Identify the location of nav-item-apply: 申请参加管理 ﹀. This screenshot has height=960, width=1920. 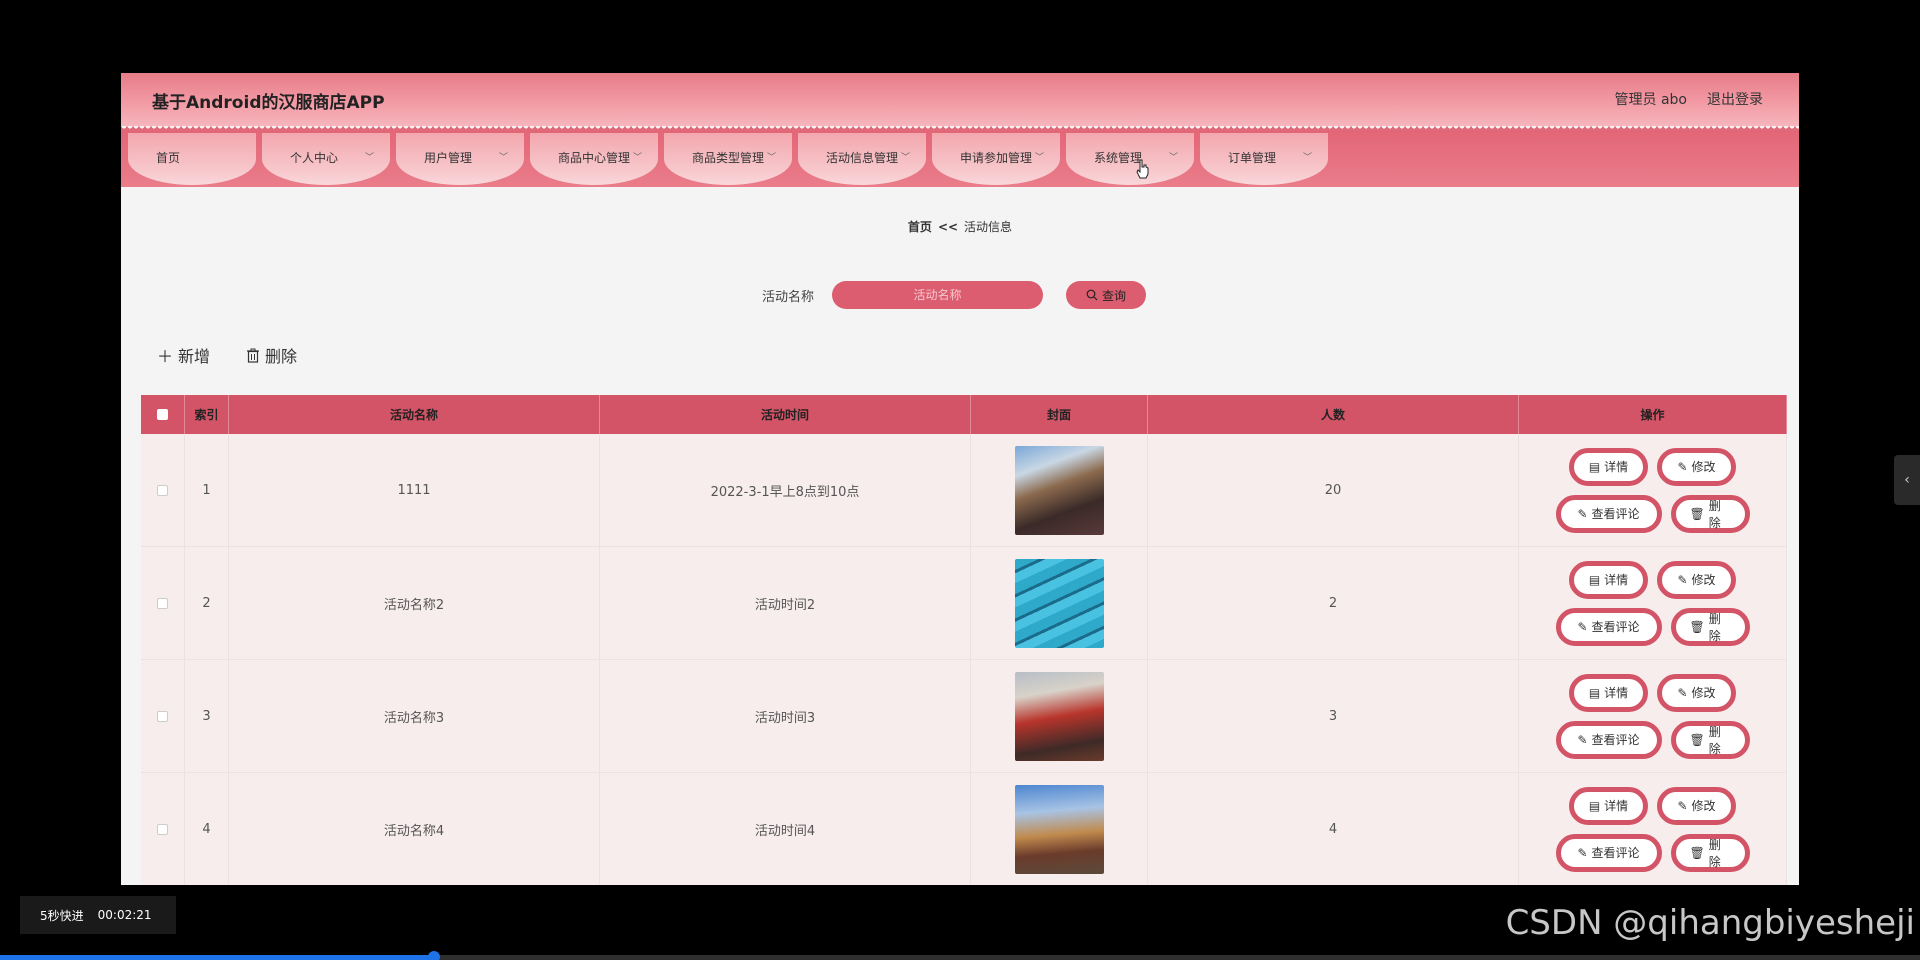
(996, 159).